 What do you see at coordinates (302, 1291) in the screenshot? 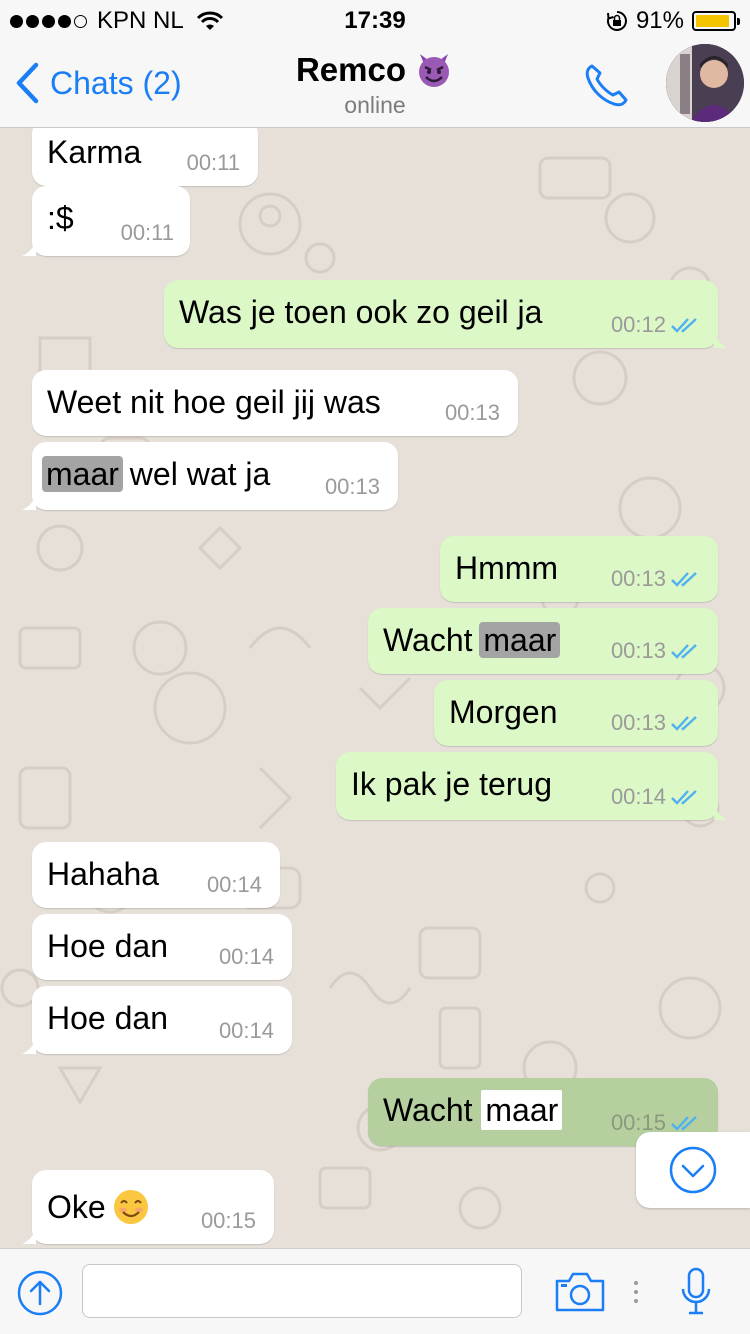
I see `message-input` at bounding box center [302, 1291].